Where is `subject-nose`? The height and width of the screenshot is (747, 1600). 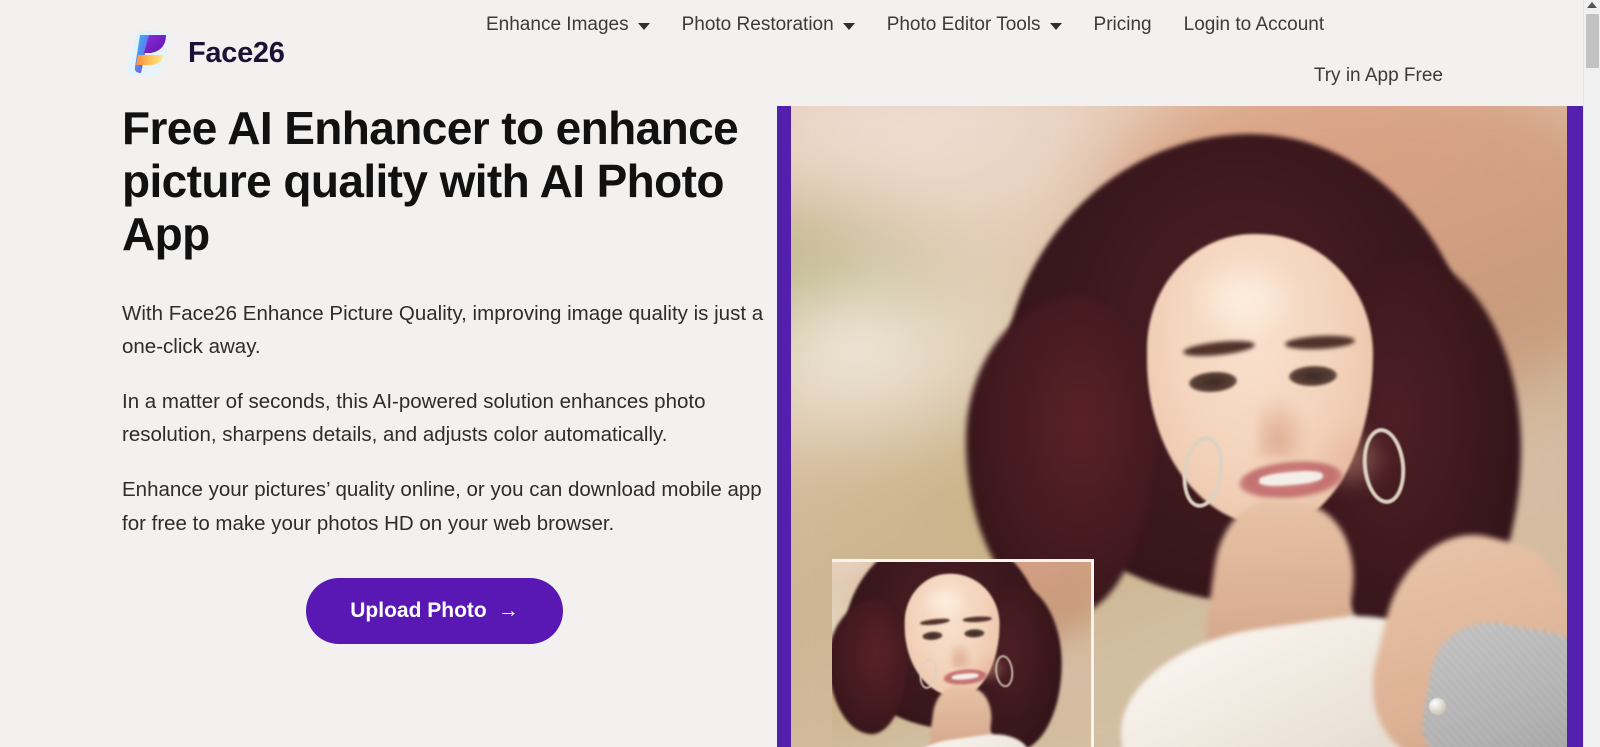
subject-nose is located at coordinates (1283, 427).